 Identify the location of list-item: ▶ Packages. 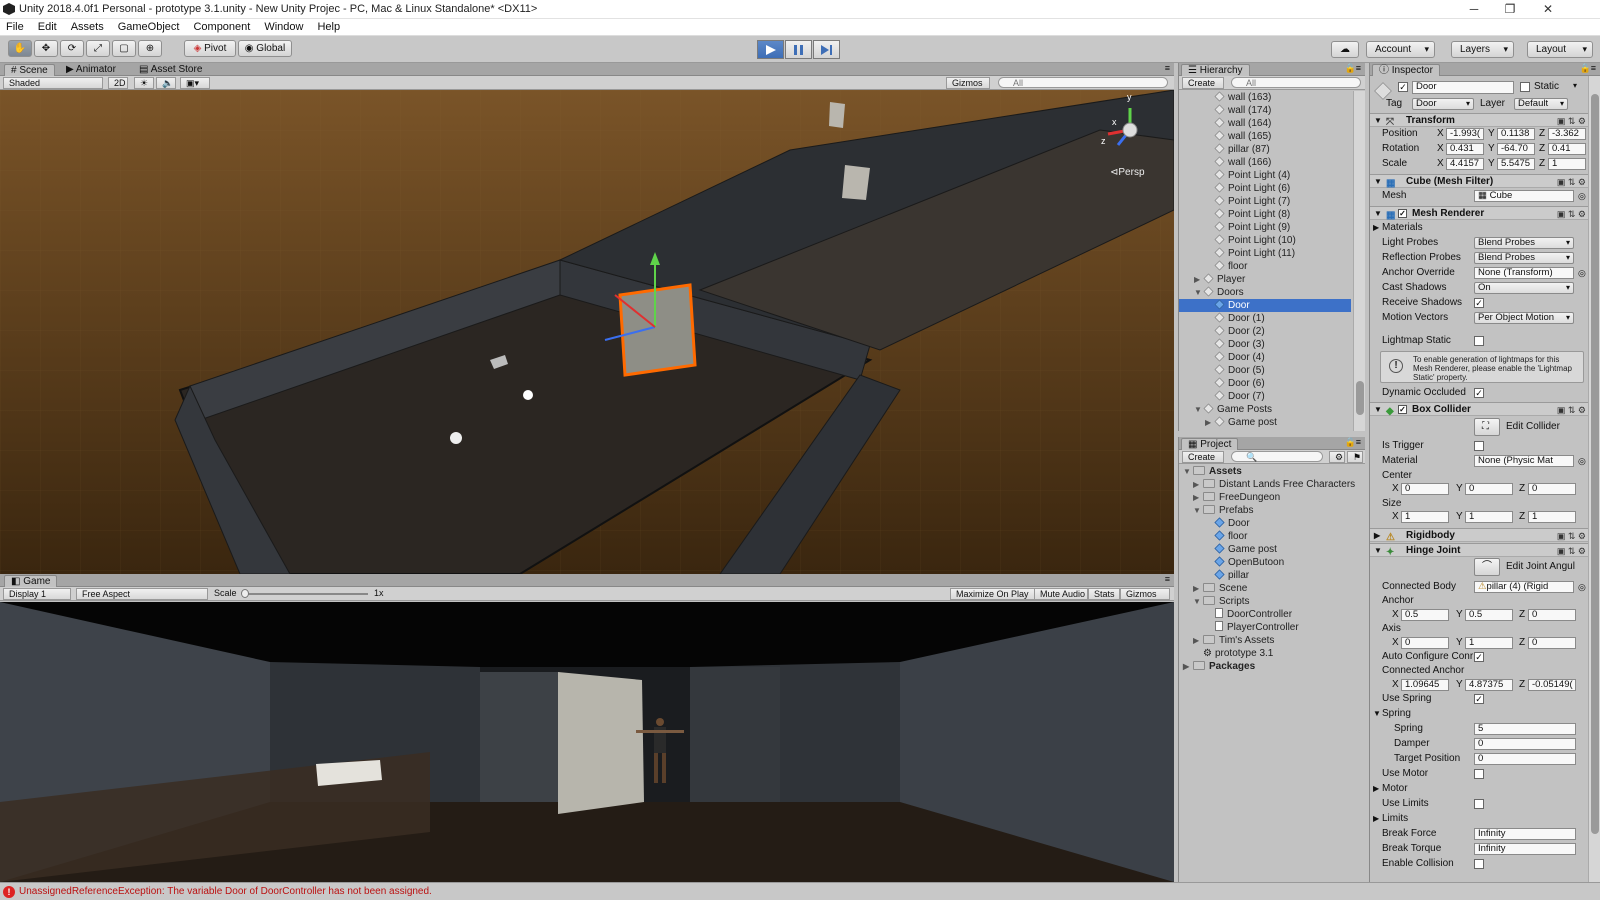
(1265, 666).